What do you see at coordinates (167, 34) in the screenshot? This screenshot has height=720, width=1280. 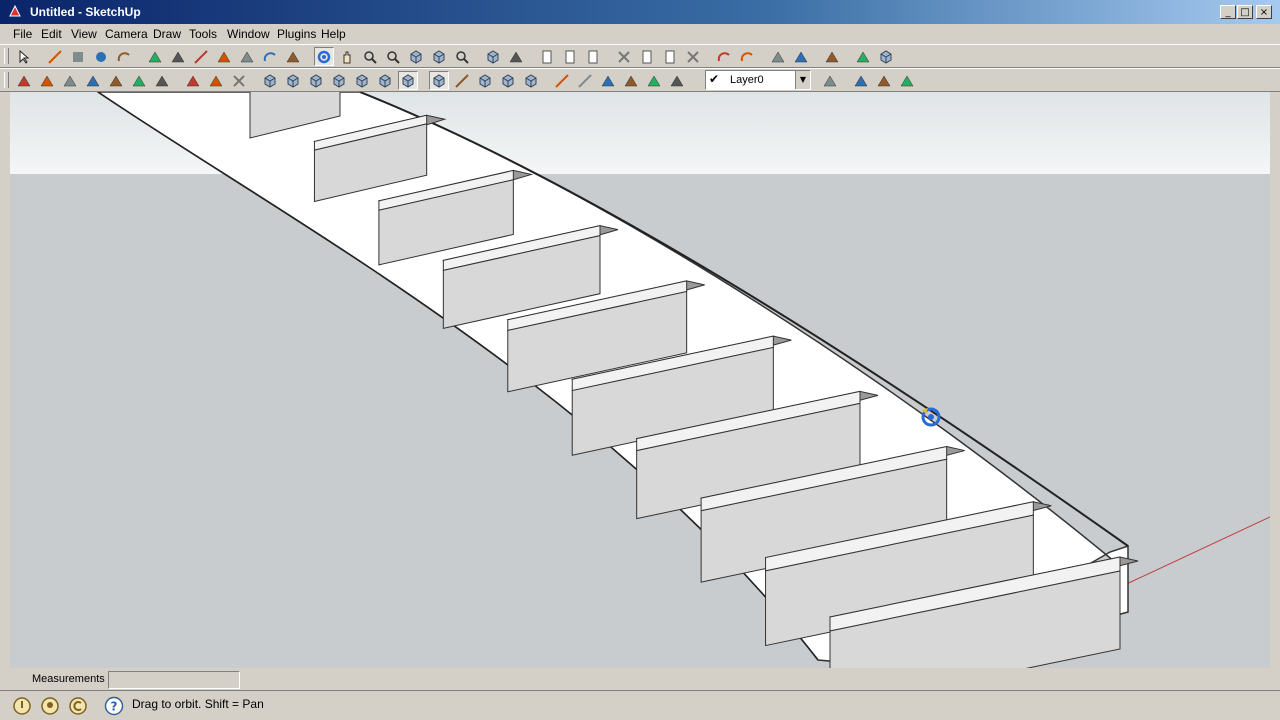 I see `menu-draw: Draw` at bounding box center [167, 34].